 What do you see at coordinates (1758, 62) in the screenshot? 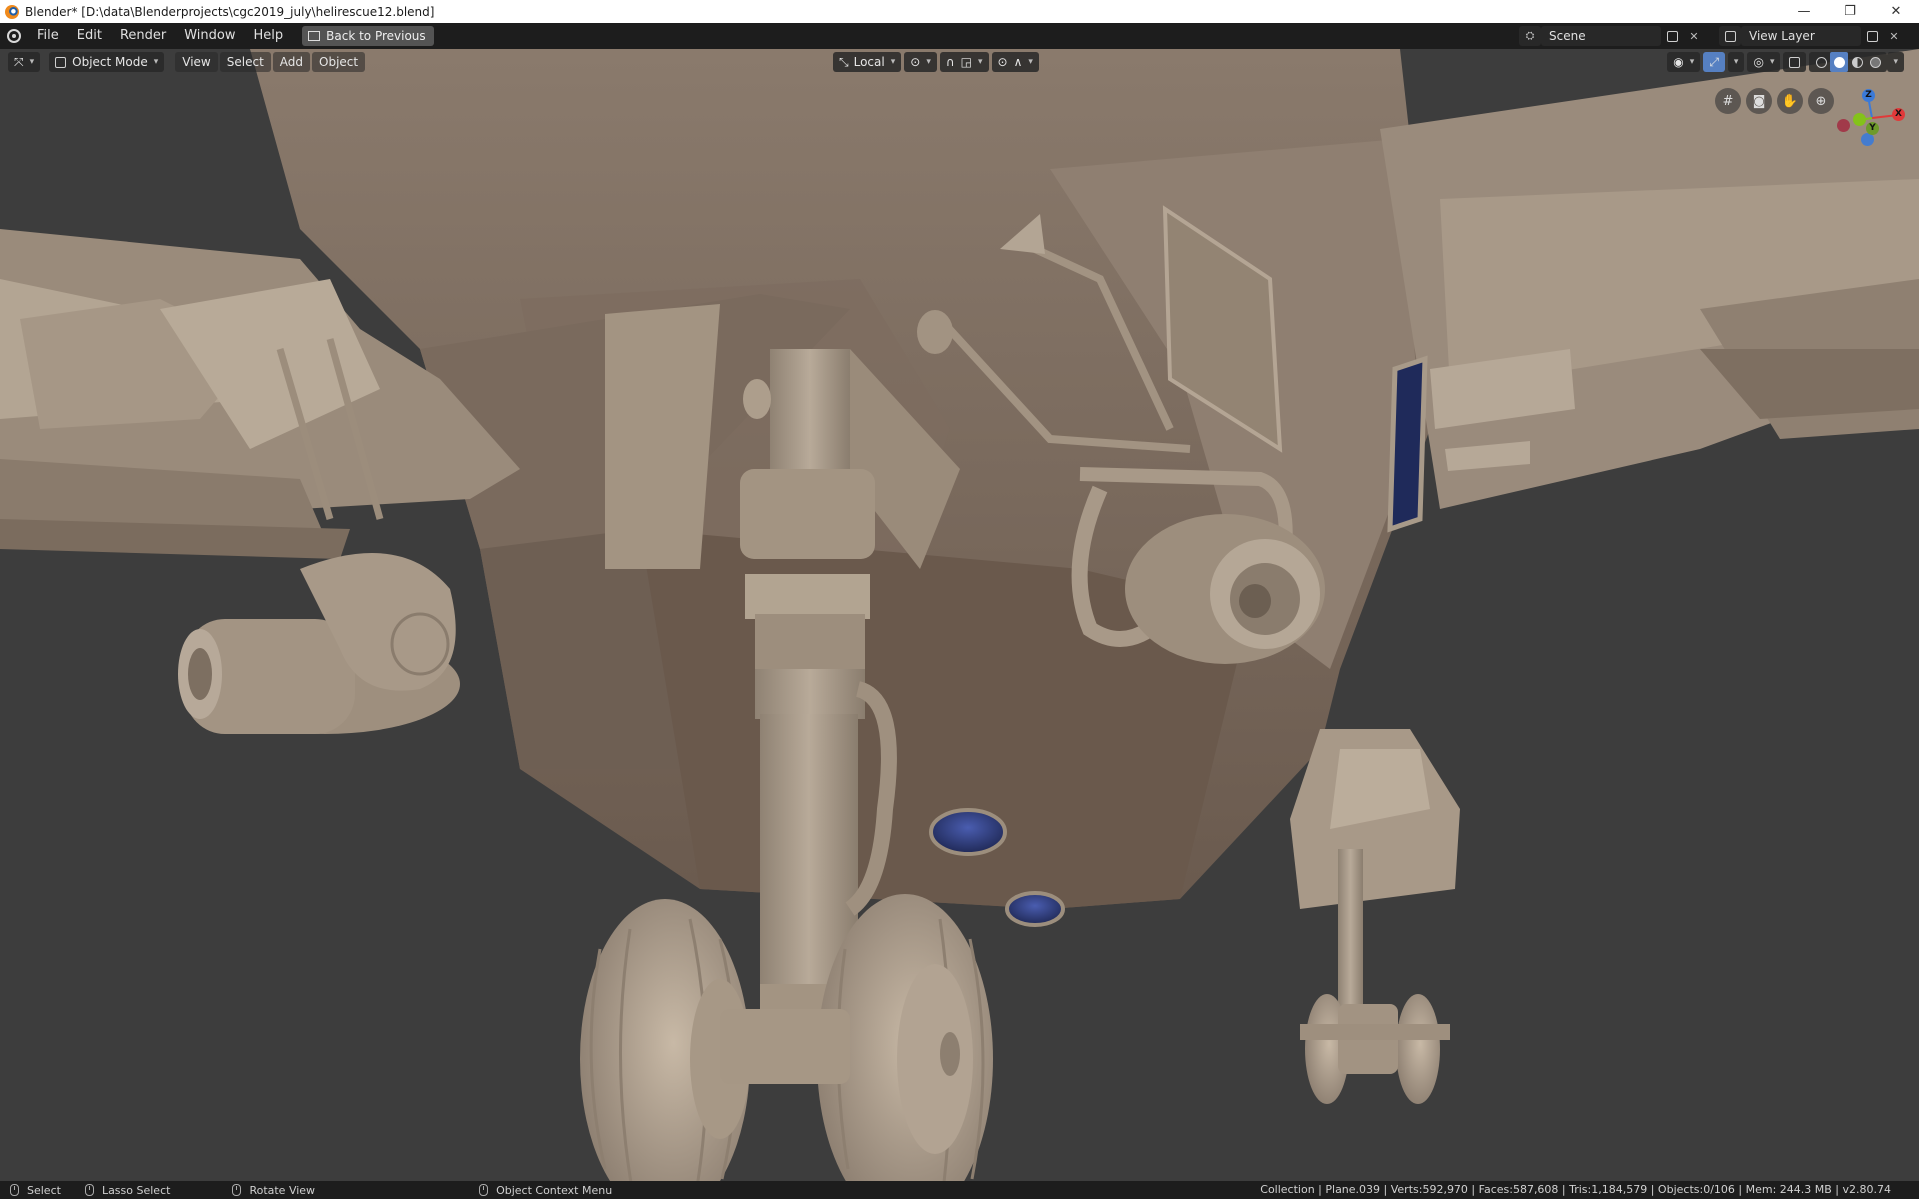
I see `overlays-icon: ◎` at bounding box center [1758, 62].